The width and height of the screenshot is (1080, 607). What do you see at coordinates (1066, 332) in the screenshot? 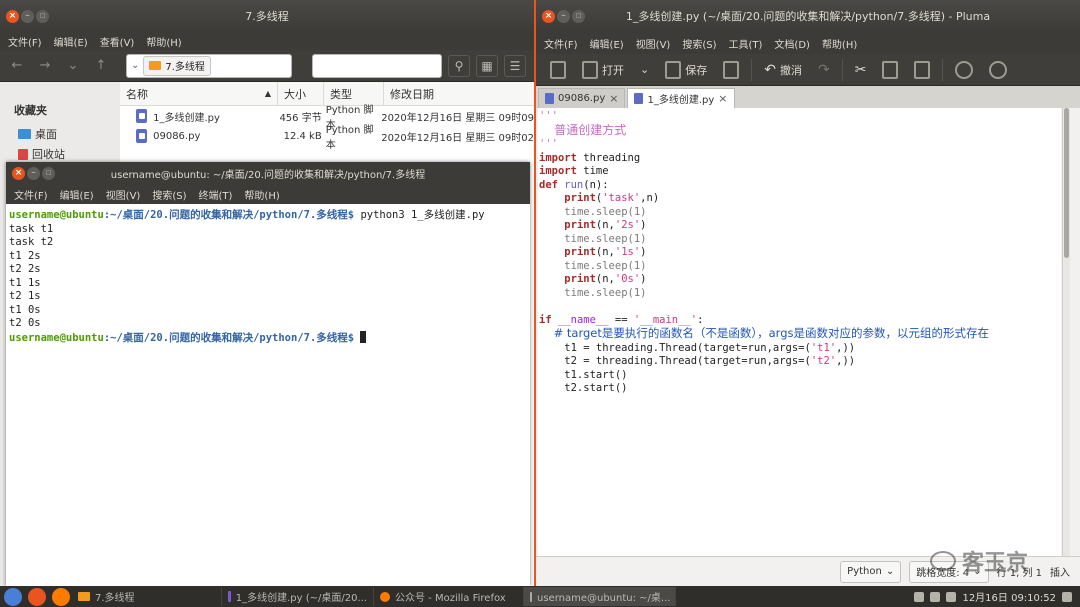
I see `editor-scrollbar` at bounding box center [1066, 332].